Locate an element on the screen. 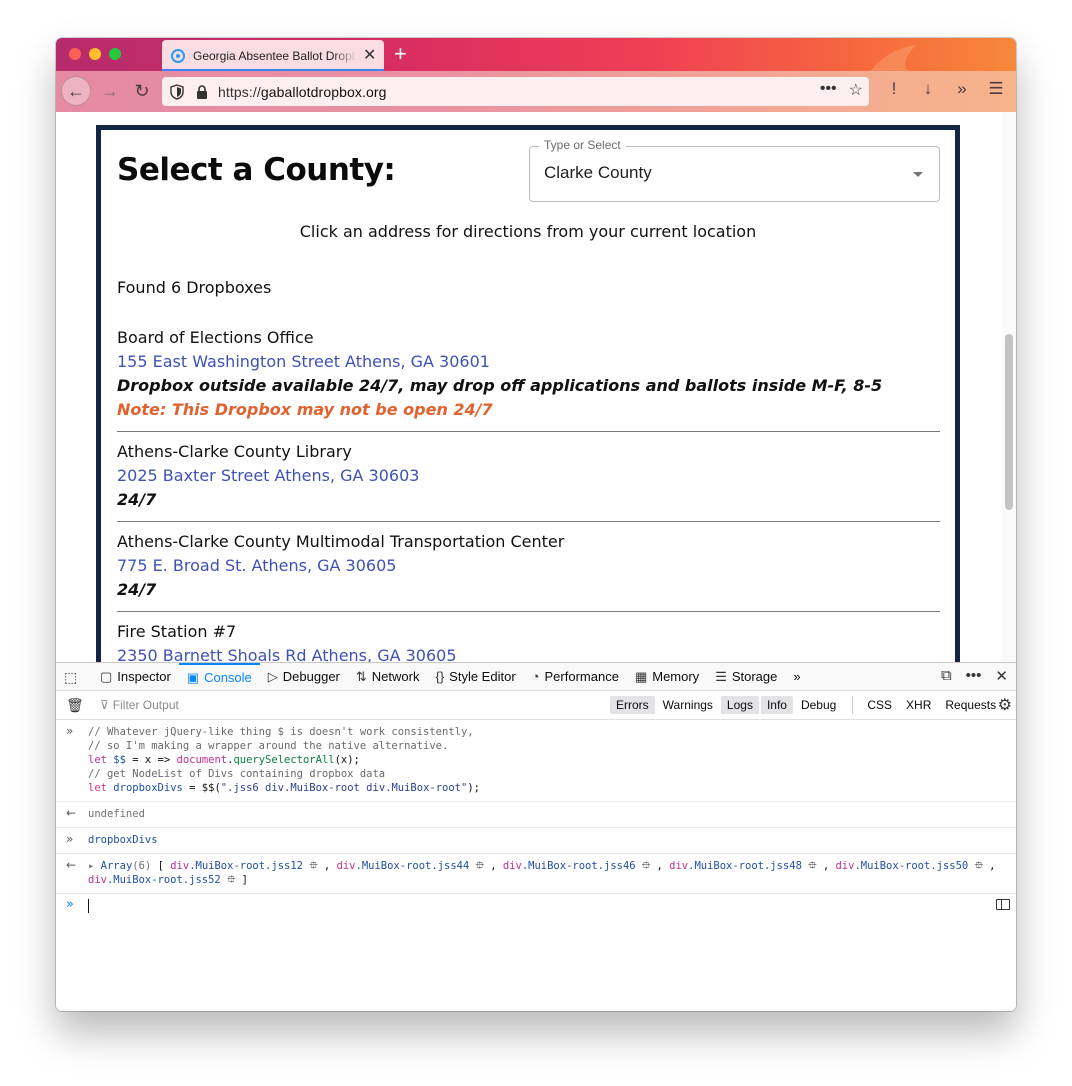 This screenshot has height=1086, width=1072. result-arrow-icon: ← is located at coordinates (71, 813).